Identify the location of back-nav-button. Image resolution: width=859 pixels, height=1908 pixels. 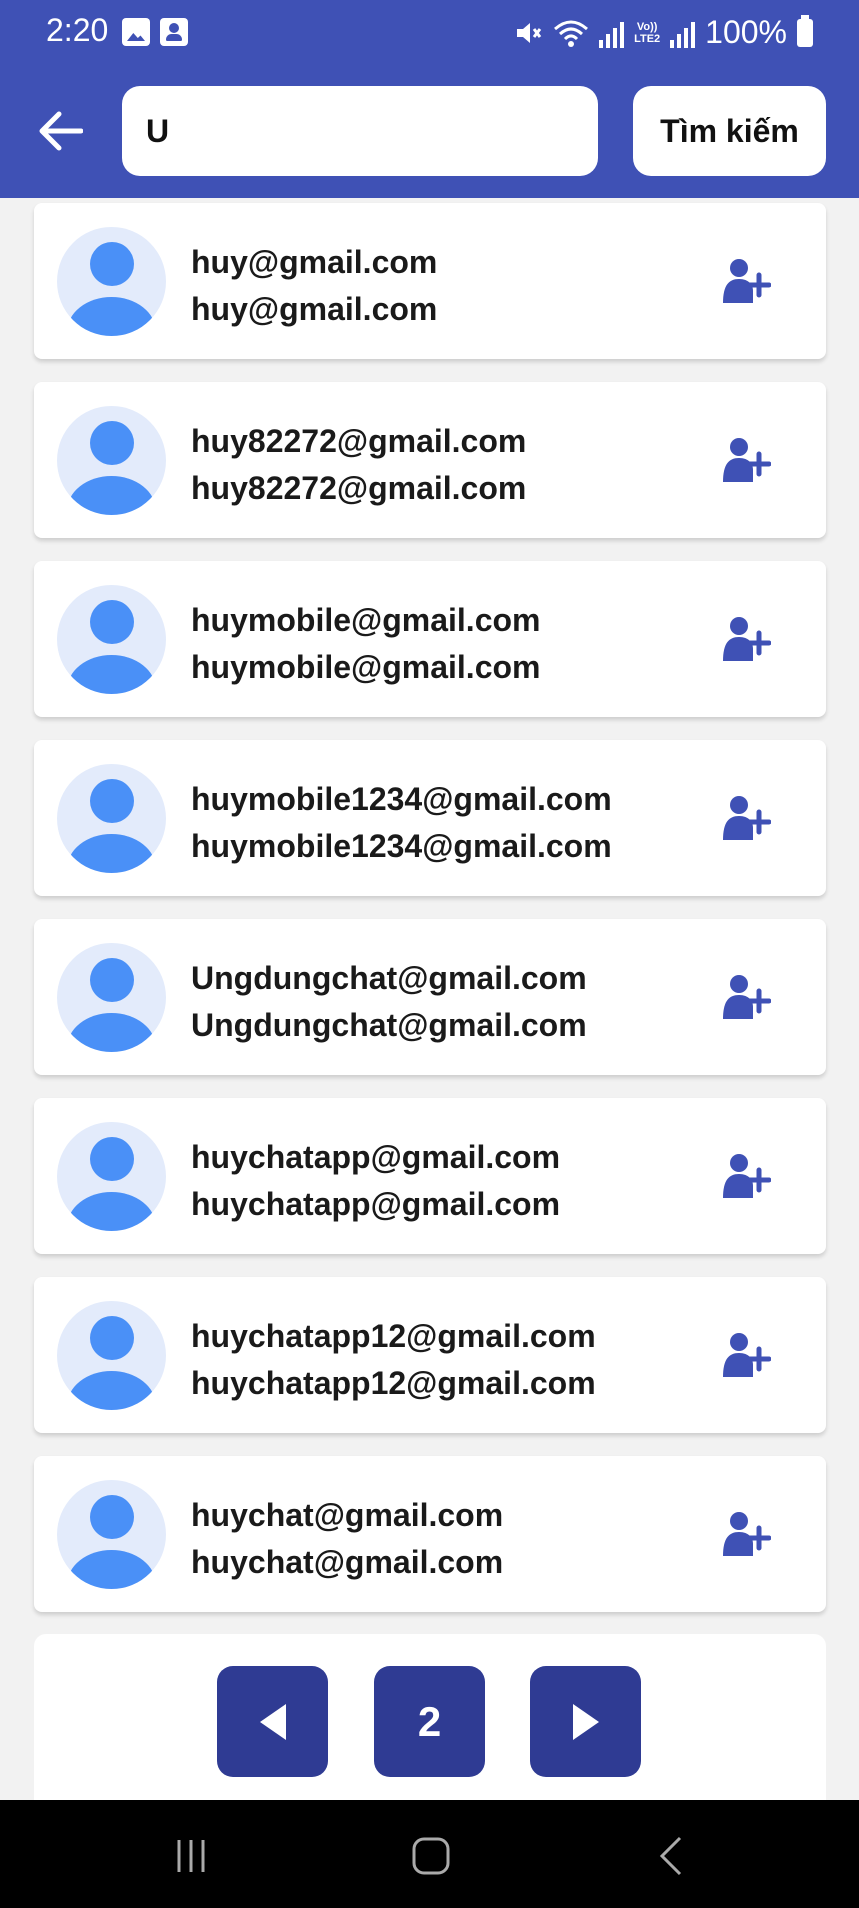
(671, 1856).